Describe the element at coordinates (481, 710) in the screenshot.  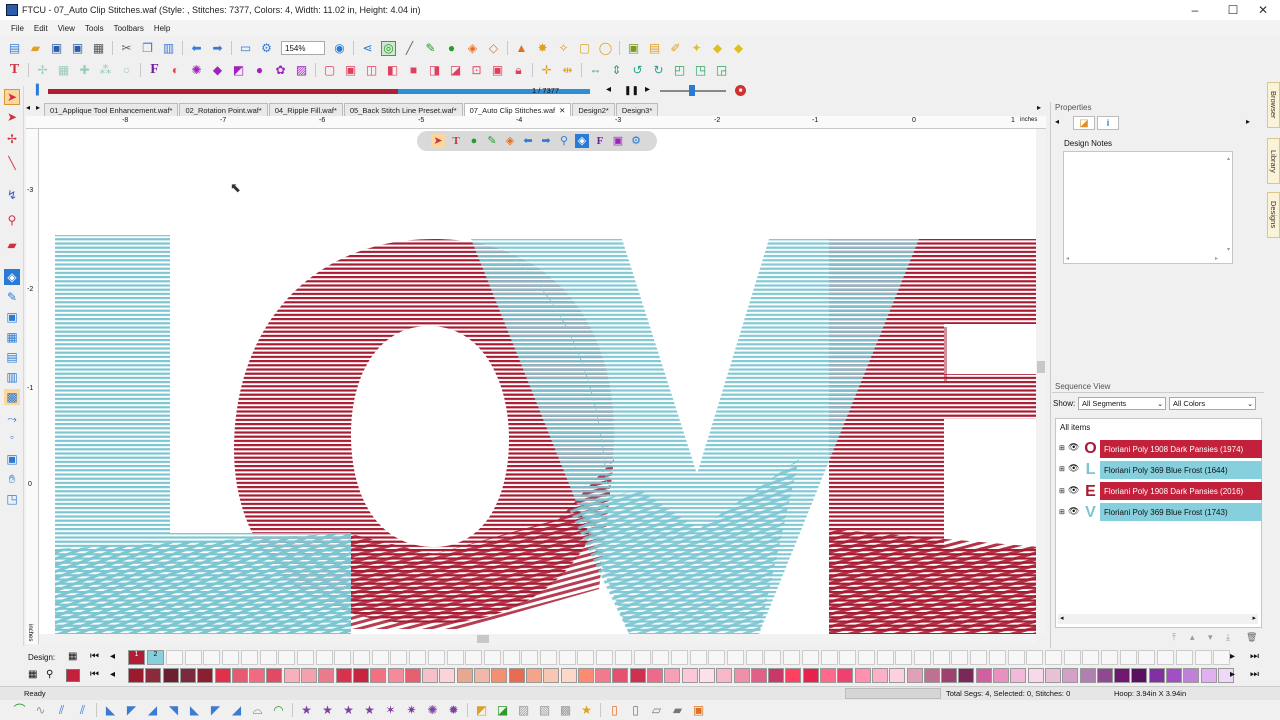
I see `texture-icon: ◩` at that location.